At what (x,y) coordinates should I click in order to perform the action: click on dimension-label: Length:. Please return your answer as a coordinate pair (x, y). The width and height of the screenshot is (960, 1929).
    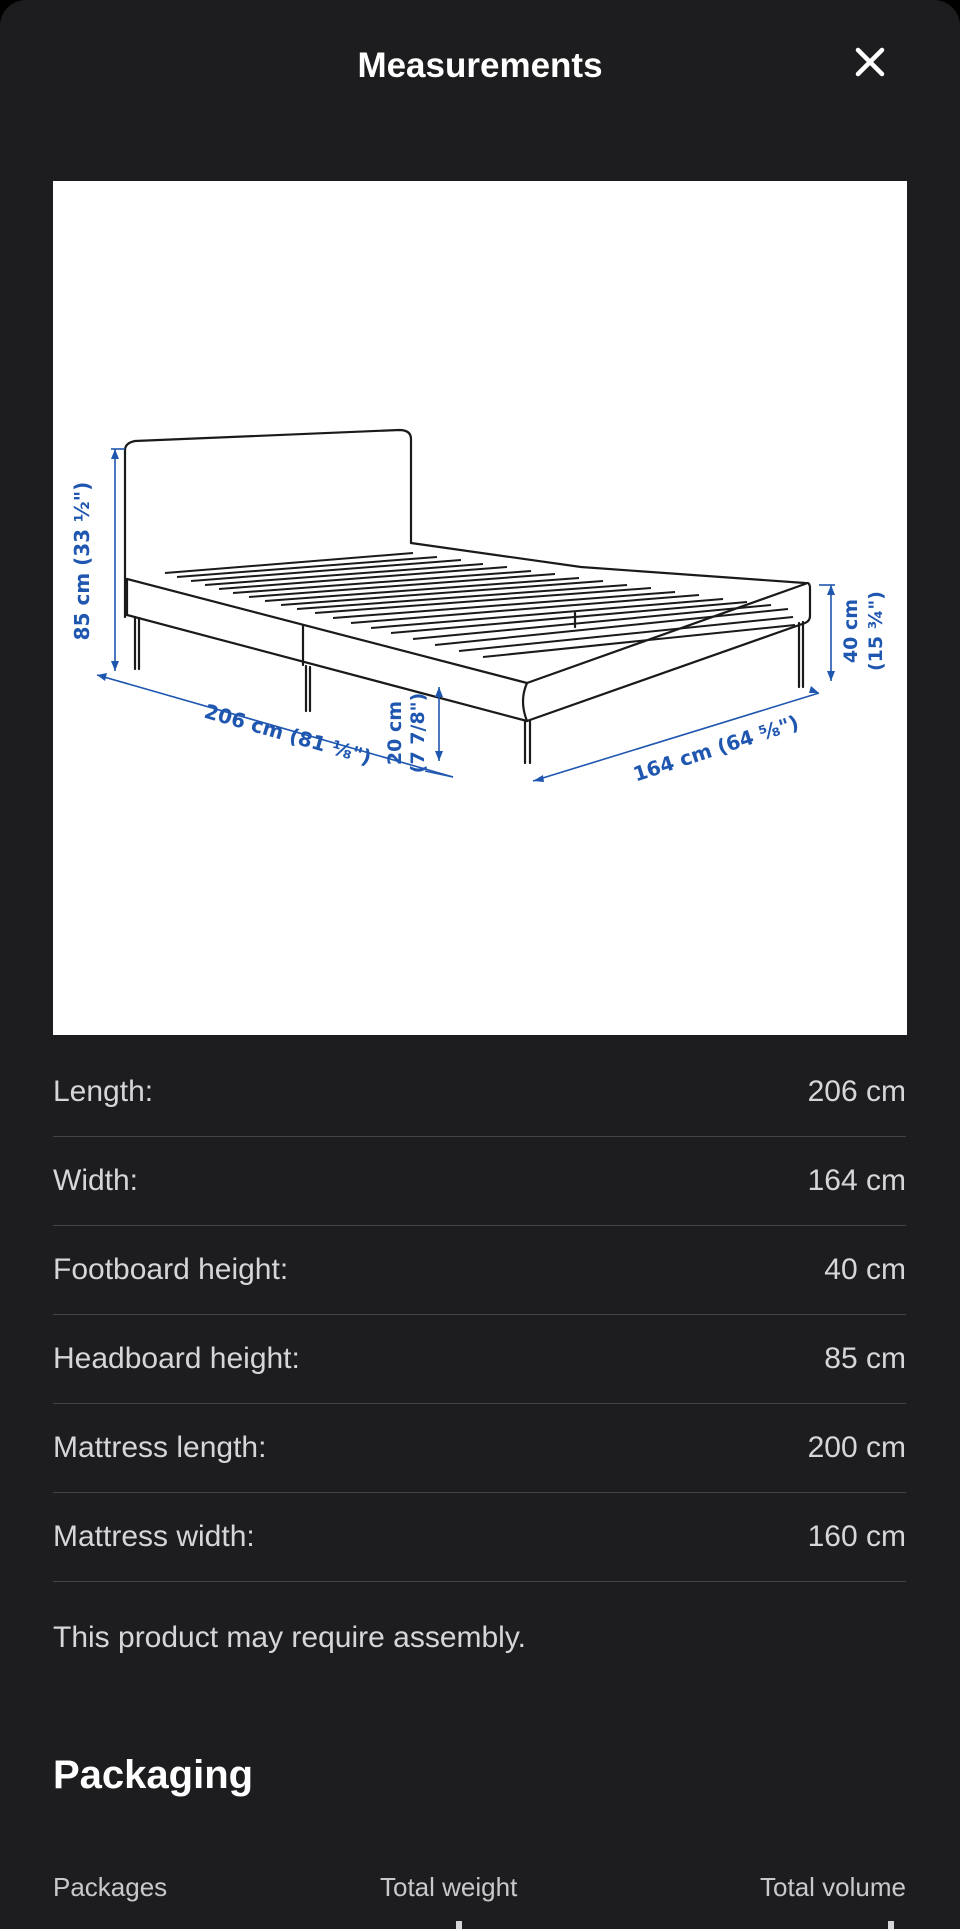
    Looking at the image, I should click on (103, 1091).